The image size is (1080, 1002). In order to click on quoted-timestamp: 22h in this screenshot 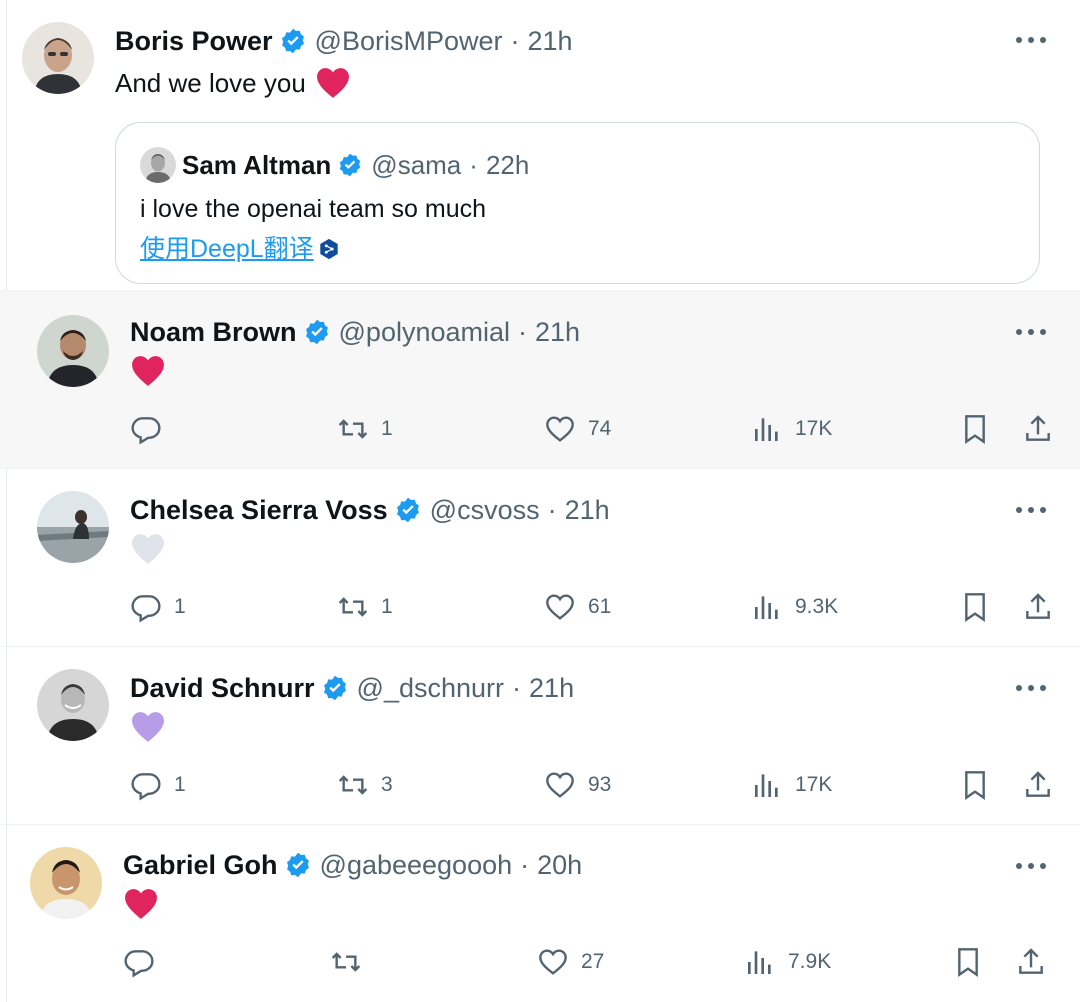, I will do `click(507, 165)`.